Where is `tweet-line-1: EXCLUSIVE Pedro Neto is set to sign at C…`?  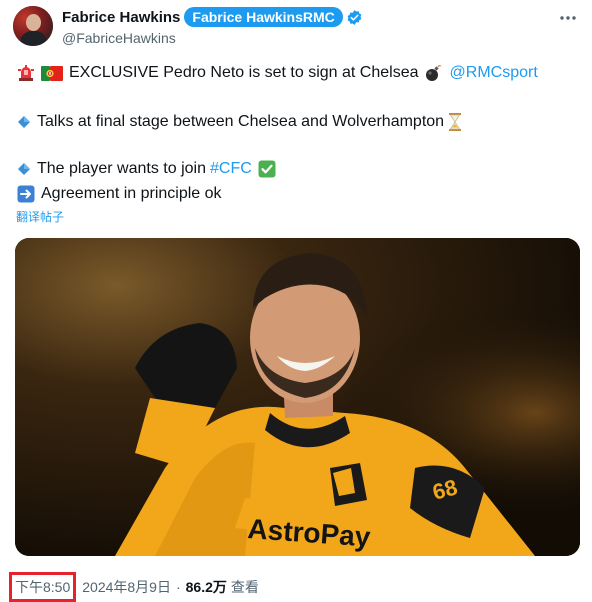
tweet-line-1: EXCLUSIVE Pedro Neto is set to sign at C… is located at coordinates (277, 73).